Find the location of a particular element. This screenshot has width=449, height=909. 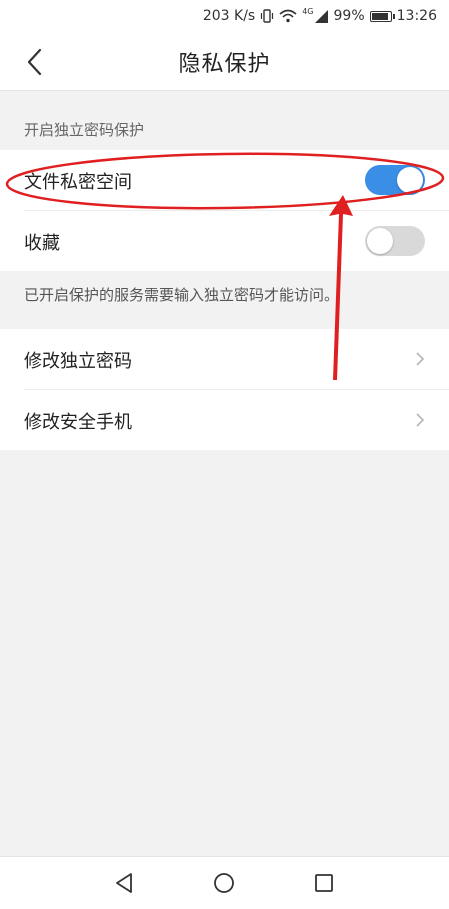

file-private-space-toggle is located at coordinates (395, 180).